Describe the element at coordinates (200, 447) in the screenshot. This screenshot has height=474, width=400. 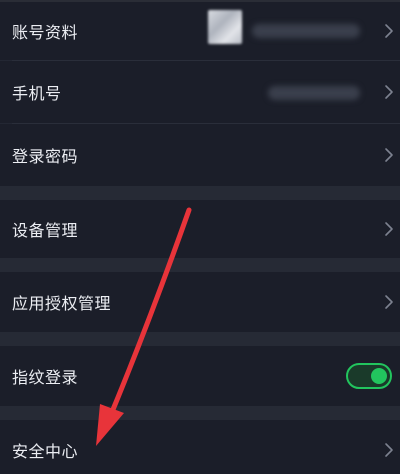
I see `settings-row-security-center: 安全中心` at that location.